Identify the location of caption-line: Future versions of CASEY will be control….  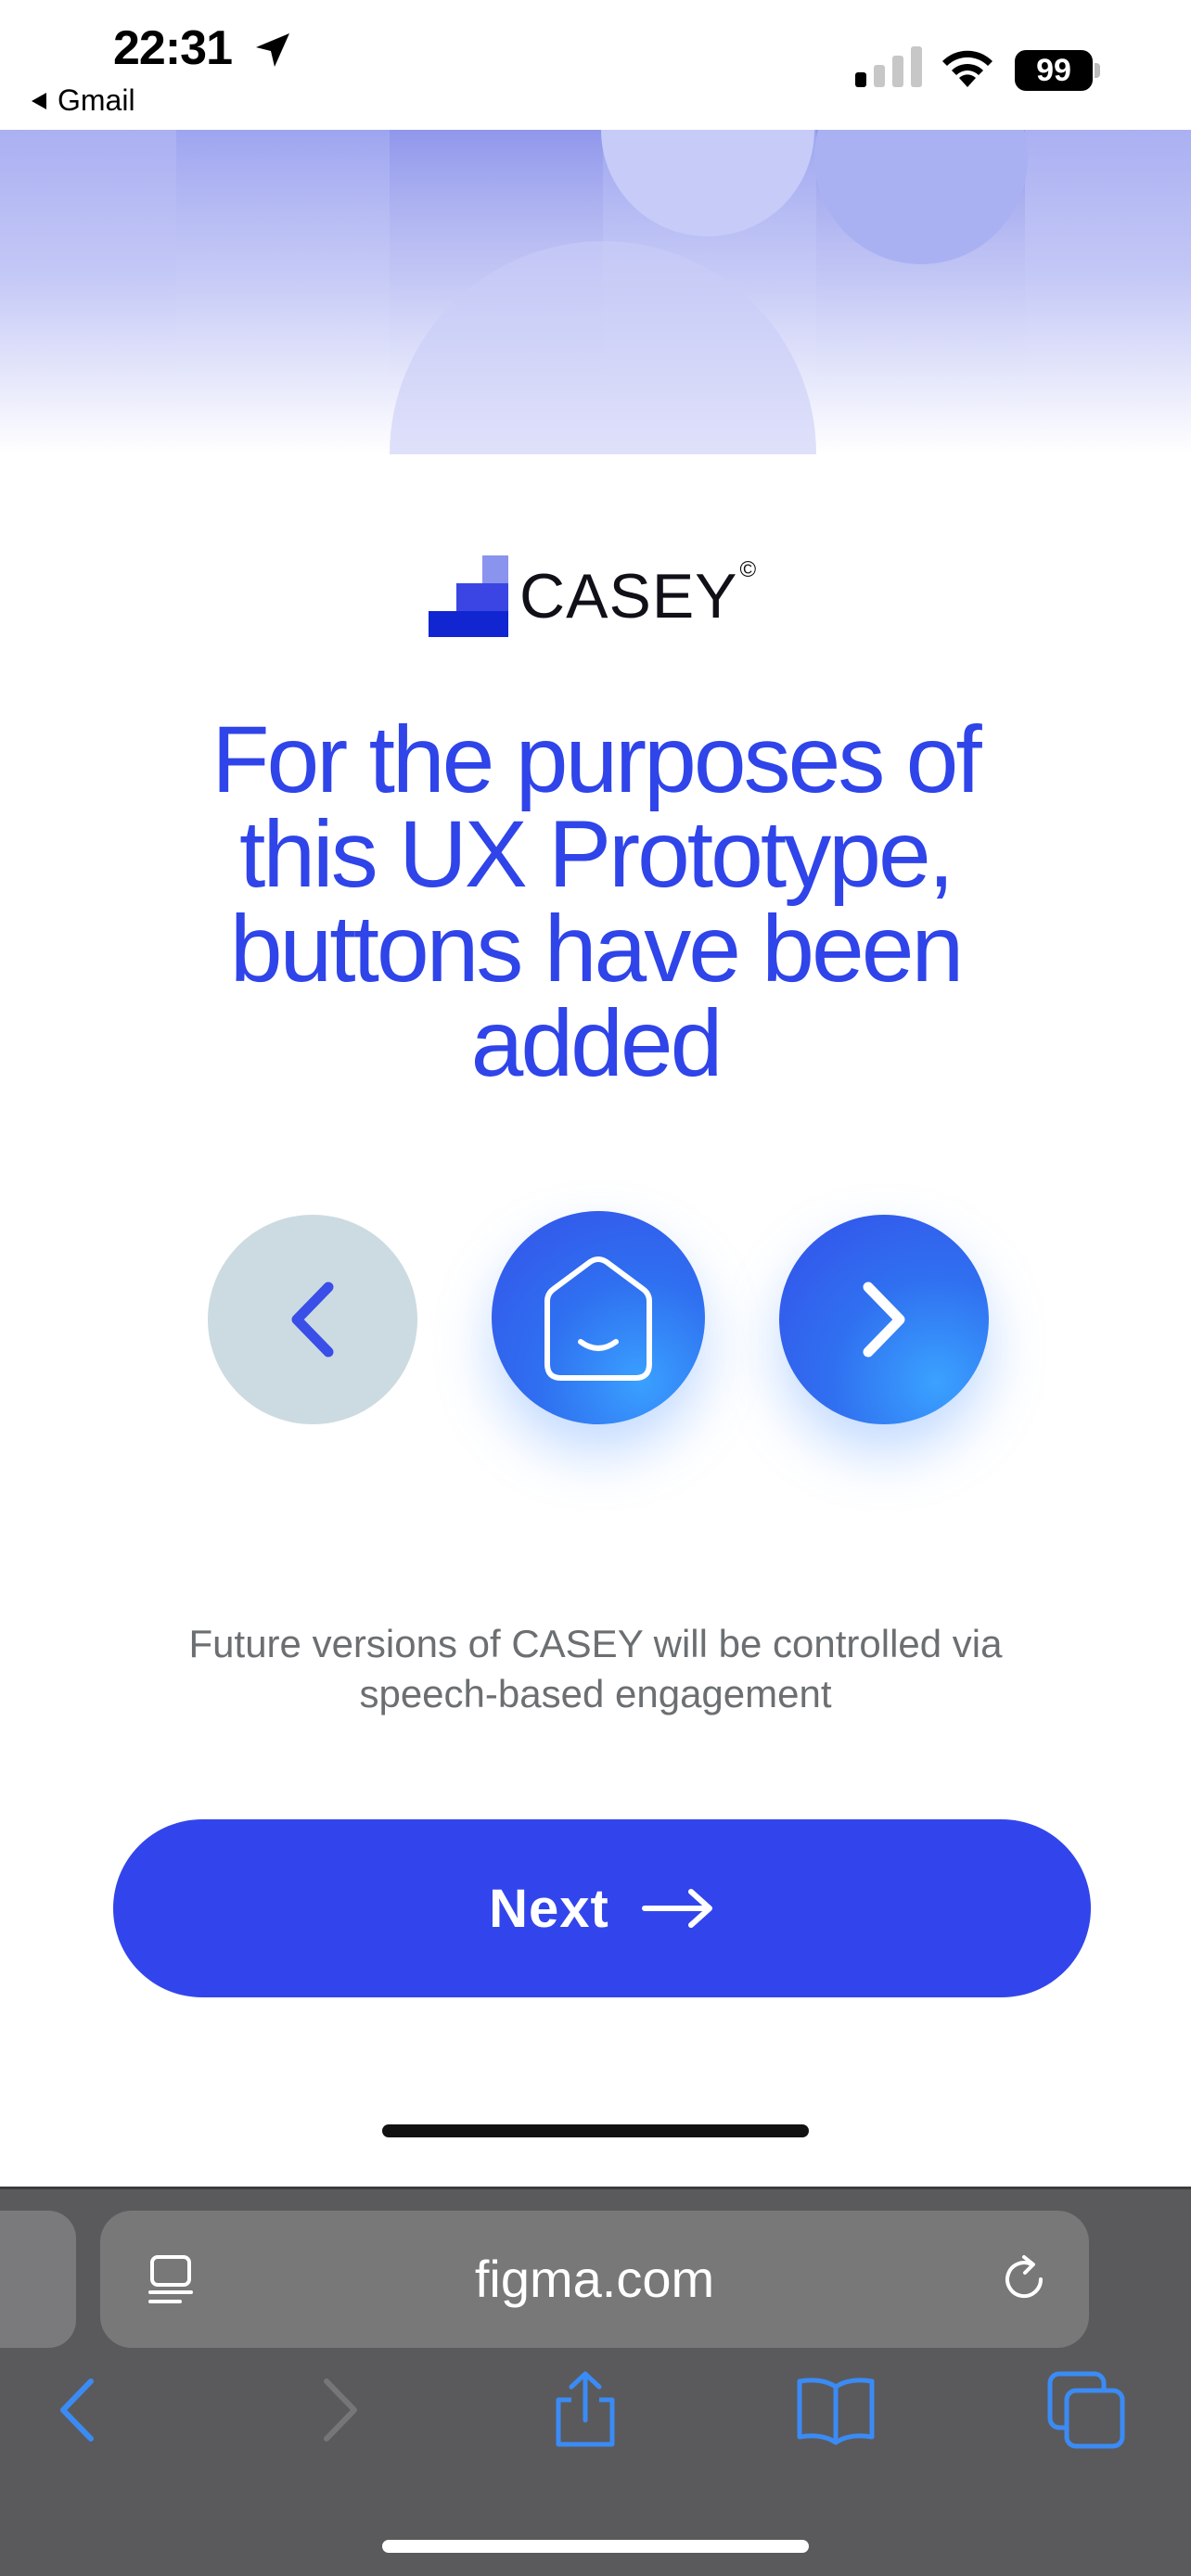
(595, 1644).